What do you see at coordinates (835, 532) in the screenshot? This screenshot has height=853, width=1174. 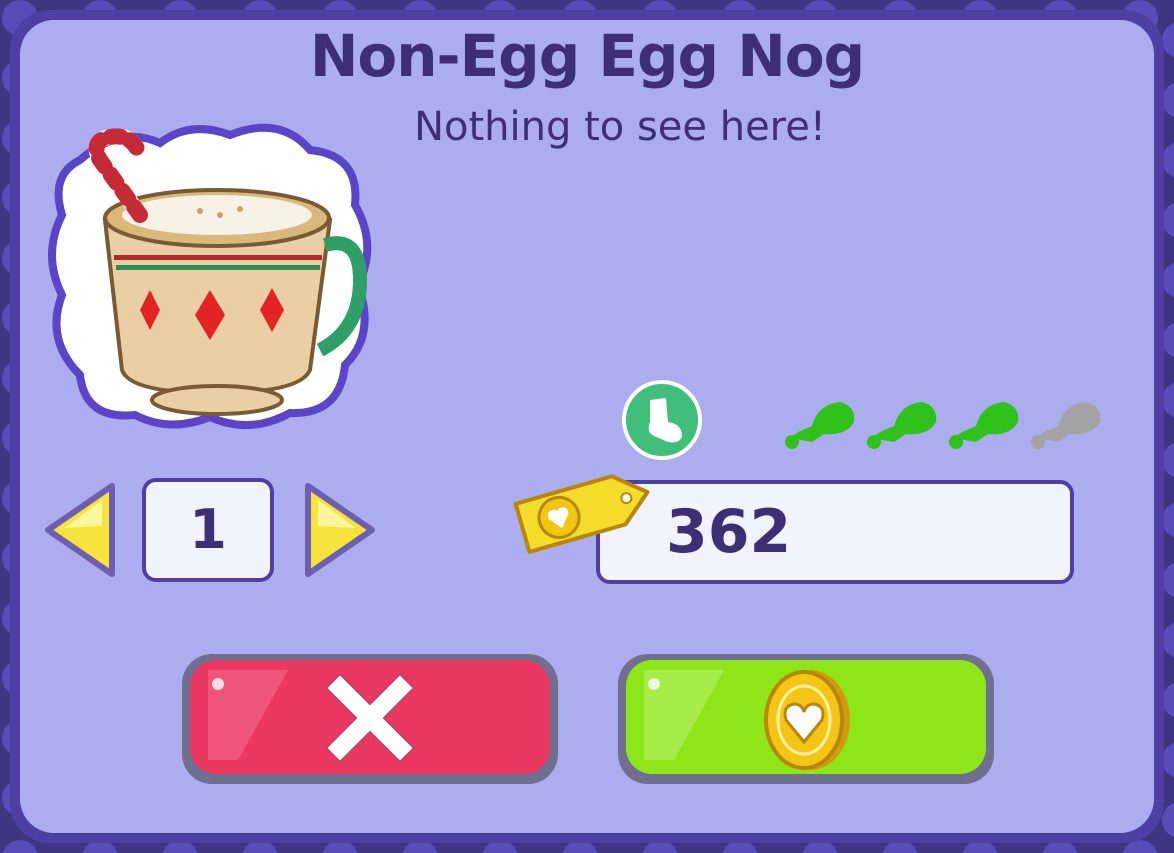 I see `price-field: 362` at bounding box center [835, 532].